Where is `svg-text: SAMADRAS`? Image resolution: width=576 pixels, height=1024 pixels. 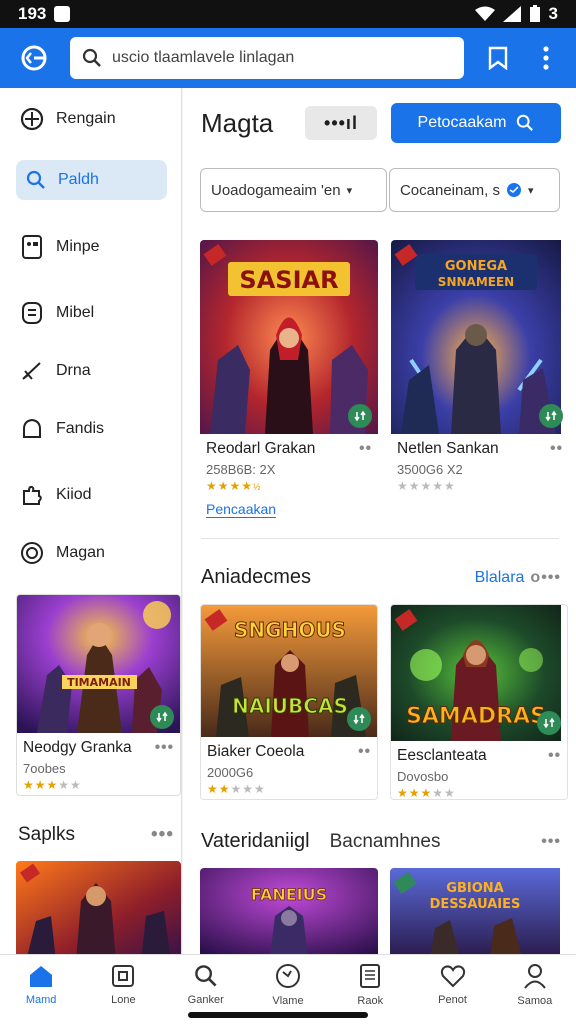
svg-text: SAMADRAS is located at coordinates (476, 716).